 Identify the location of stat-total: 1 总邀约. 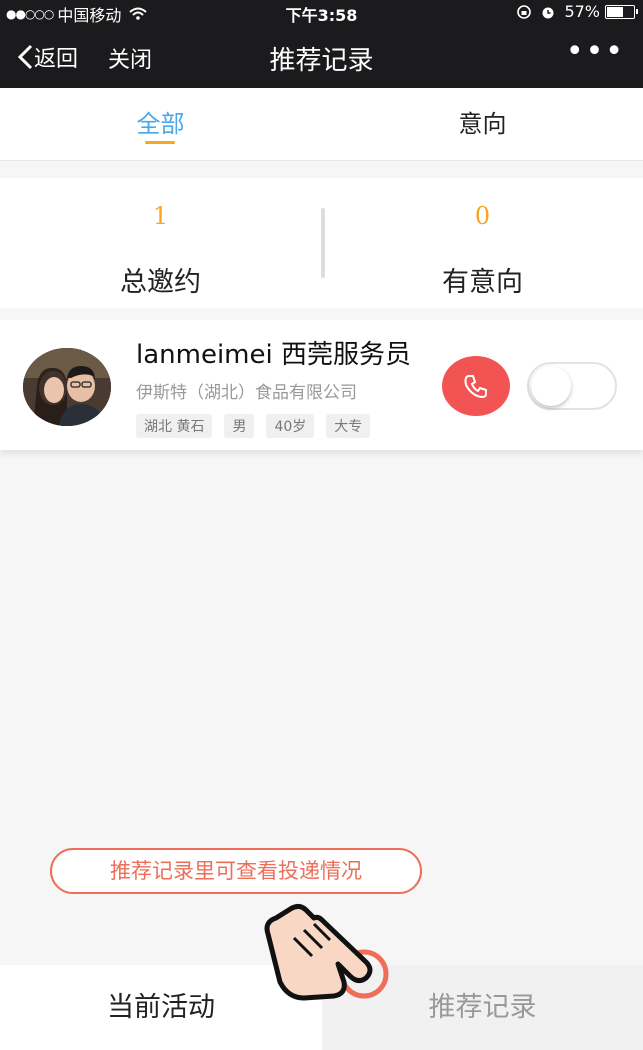
(160, 243).